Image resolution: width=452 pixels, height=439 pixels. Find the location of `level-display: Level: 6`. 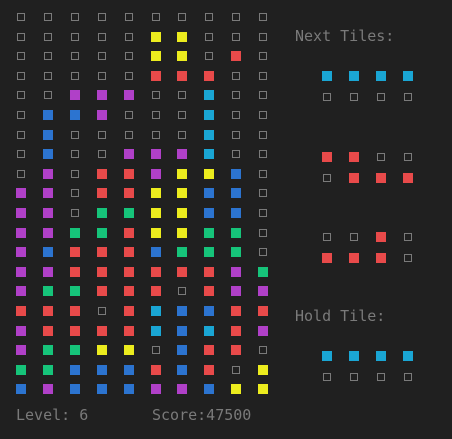

level-display: Level: 6 is located at coordinates (52, 415).